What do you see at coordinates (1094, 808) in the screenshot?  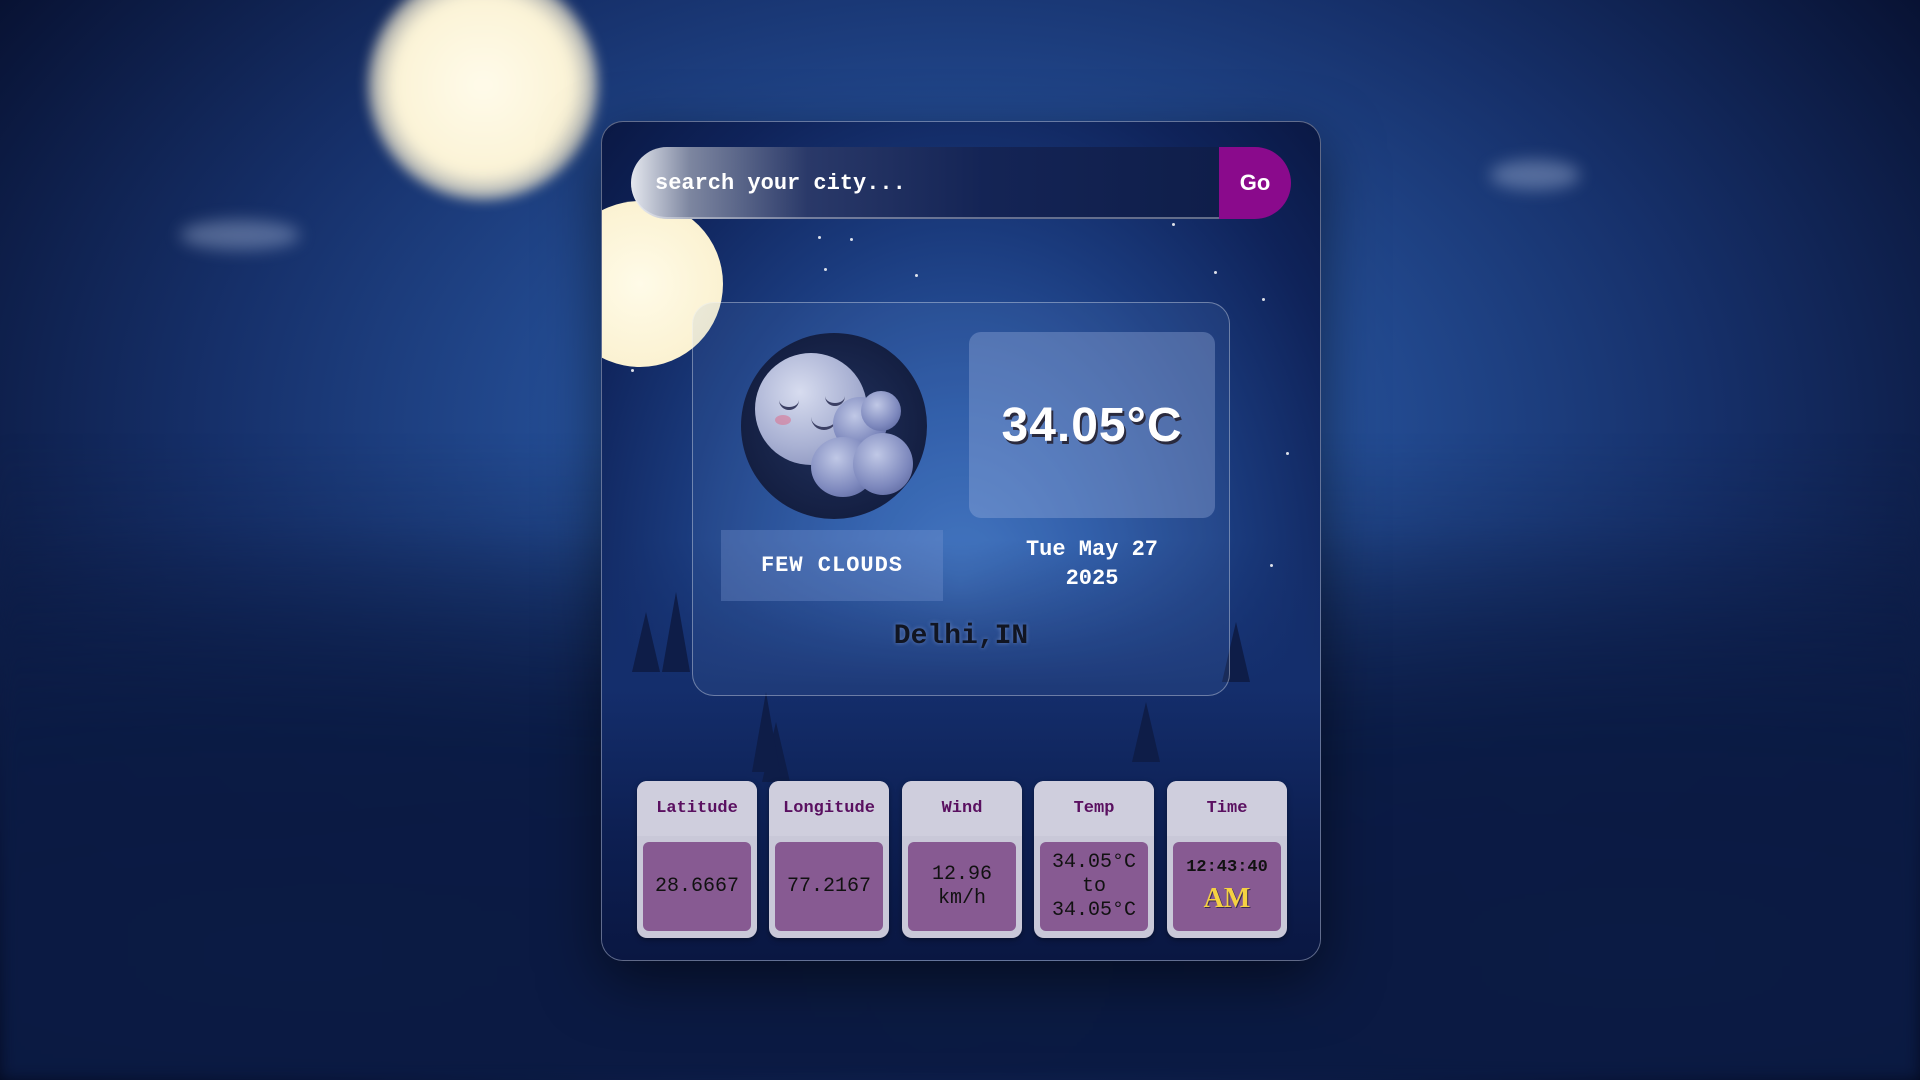 I see `stat-label: Temp` at bounding box center [1094, 808].